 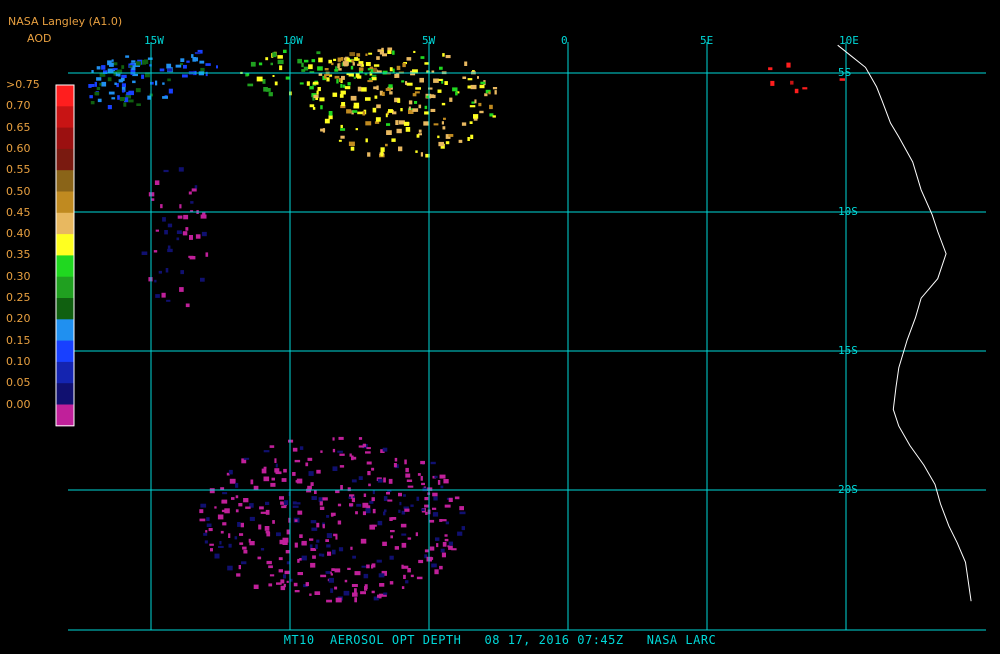 I want to click on legend-label: 0.00, so click(x=18, y=404).